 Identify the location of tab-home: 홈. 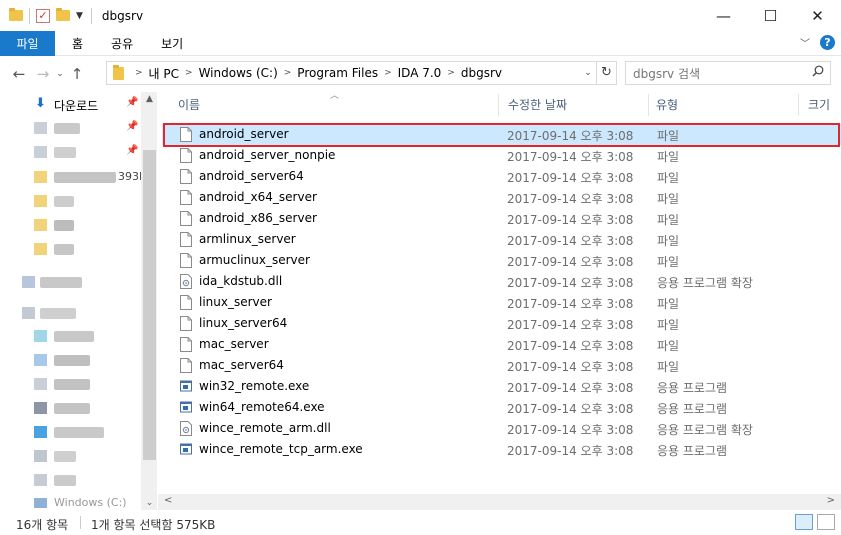
(77, 43).